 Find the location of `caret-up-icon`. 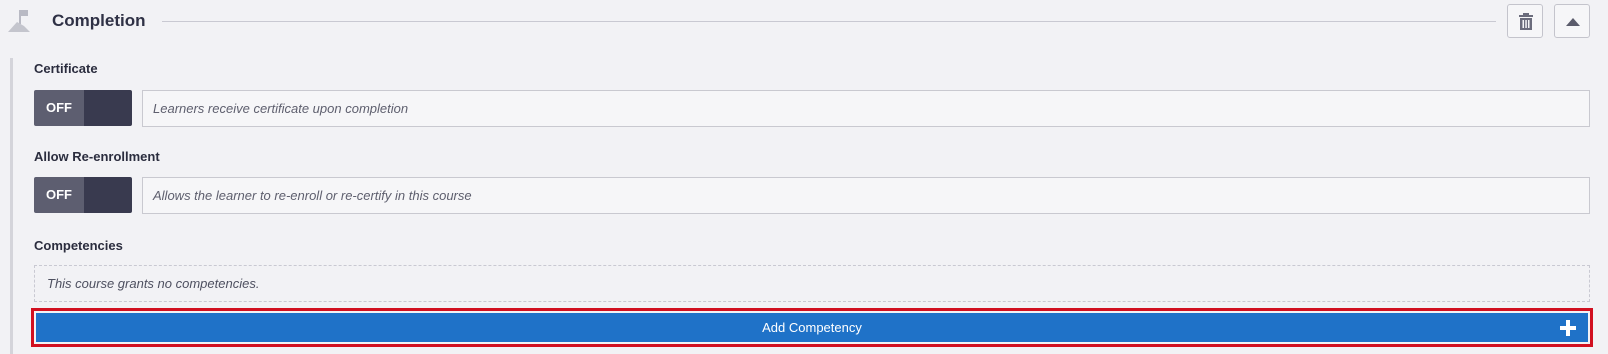

caret-up-icon is located at coordinates (1573, 22).